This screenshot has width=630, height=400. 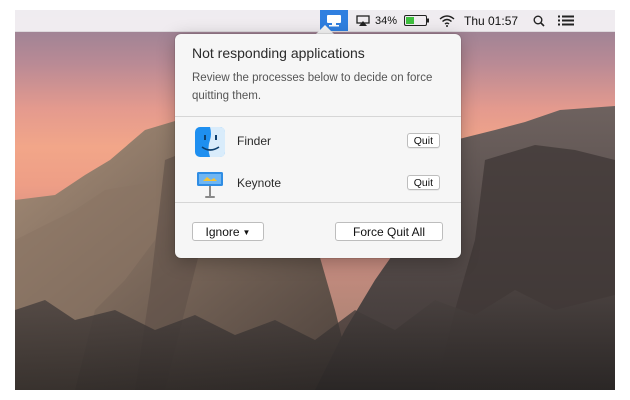 I want to click on ignore-dropdown-button: Ignore ▼, so click(x=228, y=231).